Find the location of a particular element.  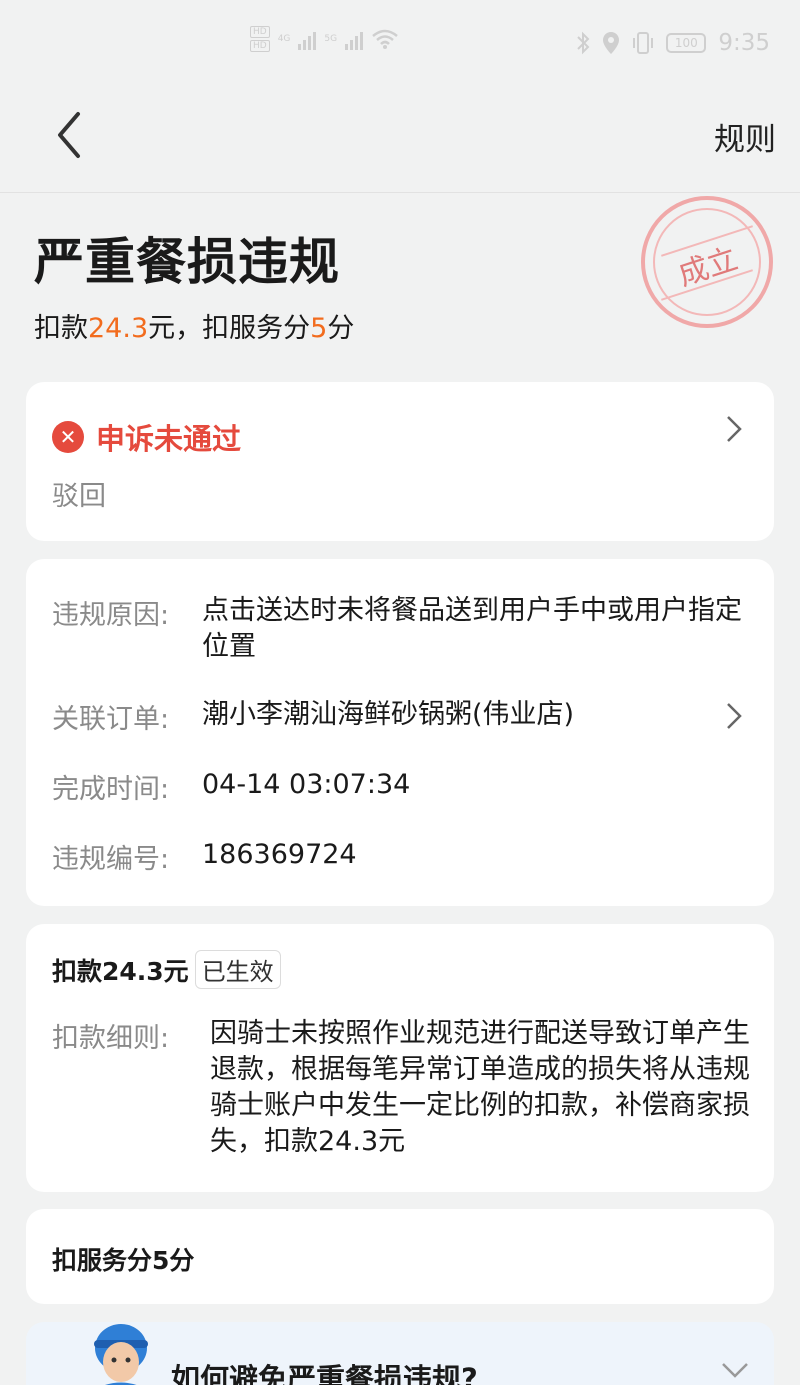

deduction-title: 扣款24.3元 is located at coordinates (120, 971).